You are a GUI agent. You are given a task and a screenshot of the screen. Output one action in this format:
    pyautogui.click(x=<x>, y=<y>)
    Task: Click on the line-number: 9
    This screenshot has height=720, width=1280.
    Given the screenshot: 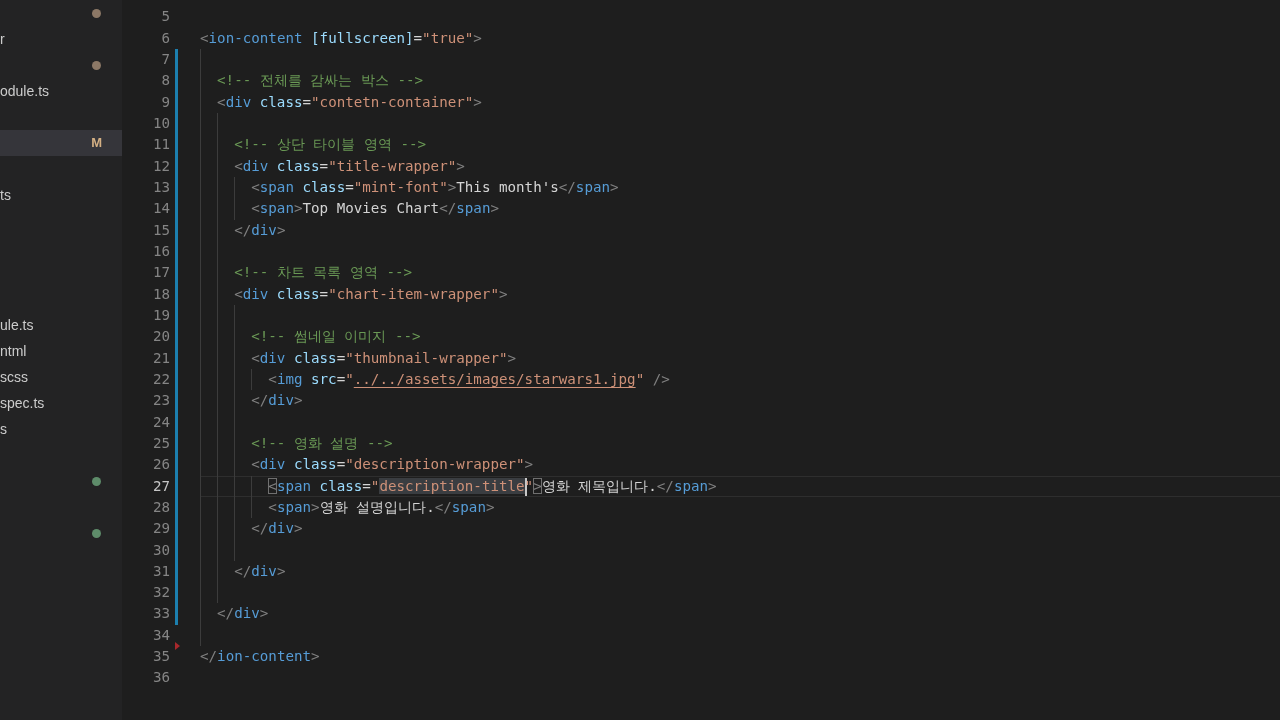 What is the action you would take?
    pyautogui.click(x=165, y=102)
    